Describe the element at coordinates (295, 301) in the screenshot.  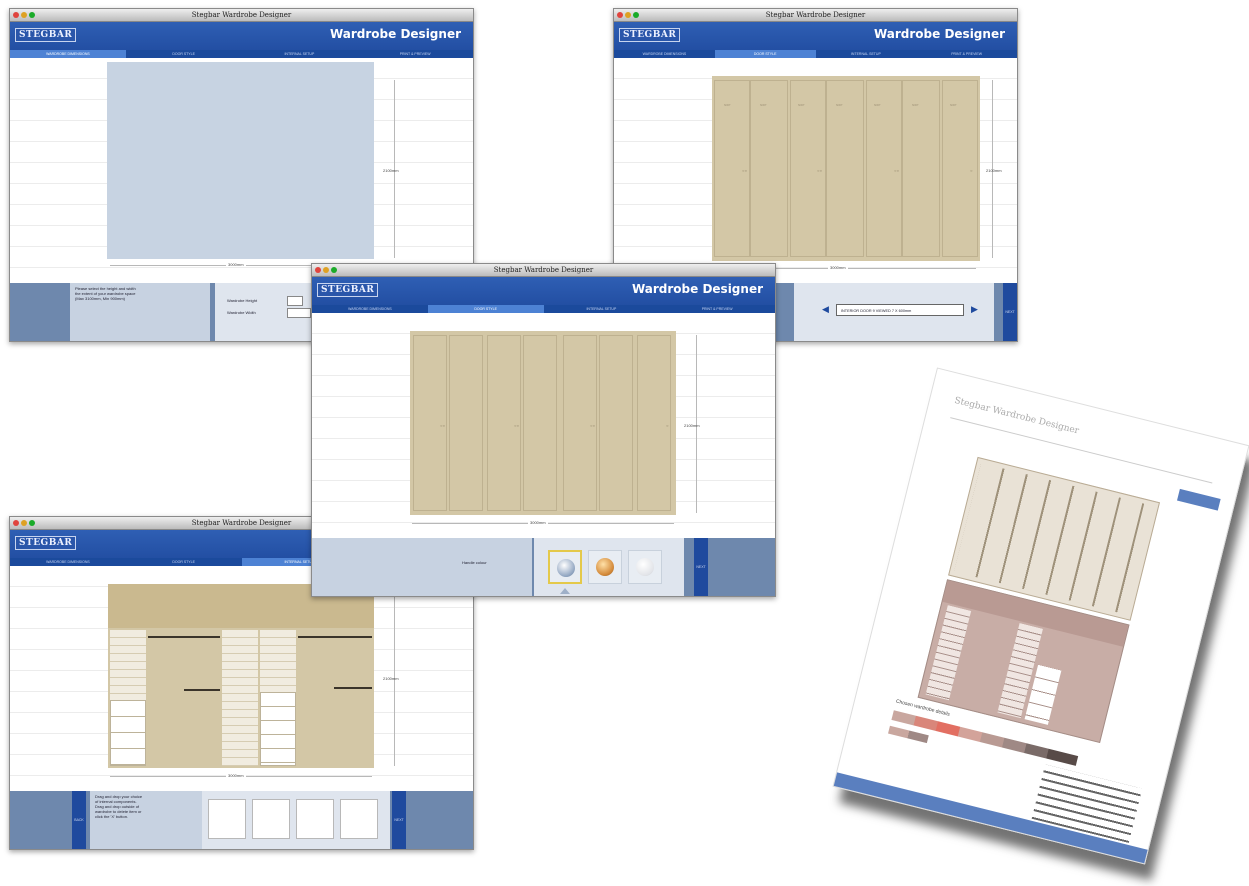
I see `height-input` at that location.